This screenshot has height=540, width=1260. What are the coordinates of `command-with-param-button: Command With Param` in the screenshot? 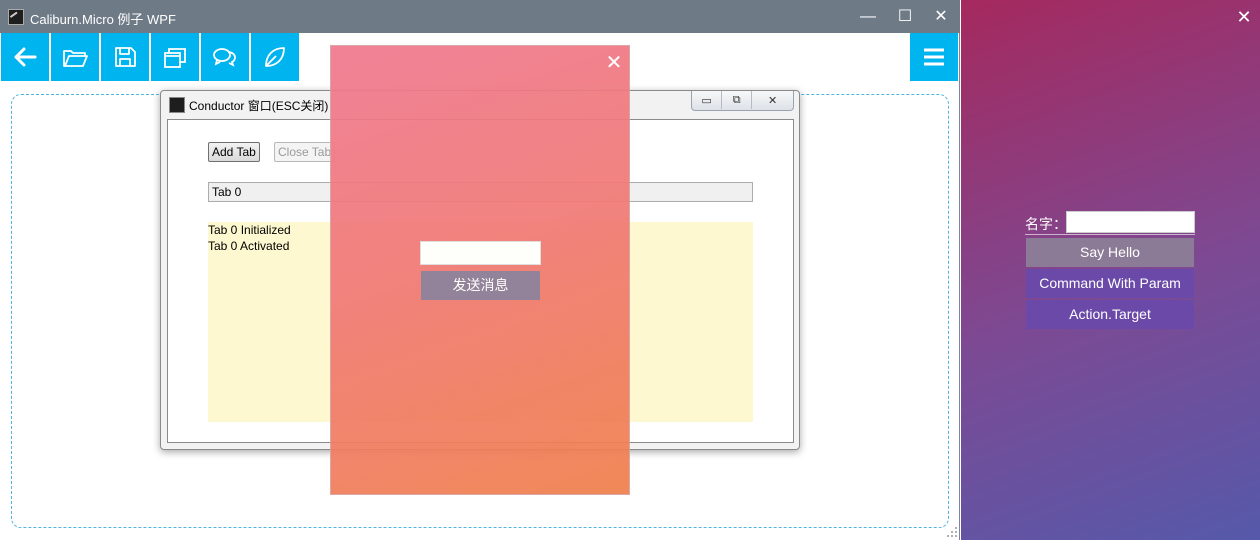 It's located at (1110, 283).